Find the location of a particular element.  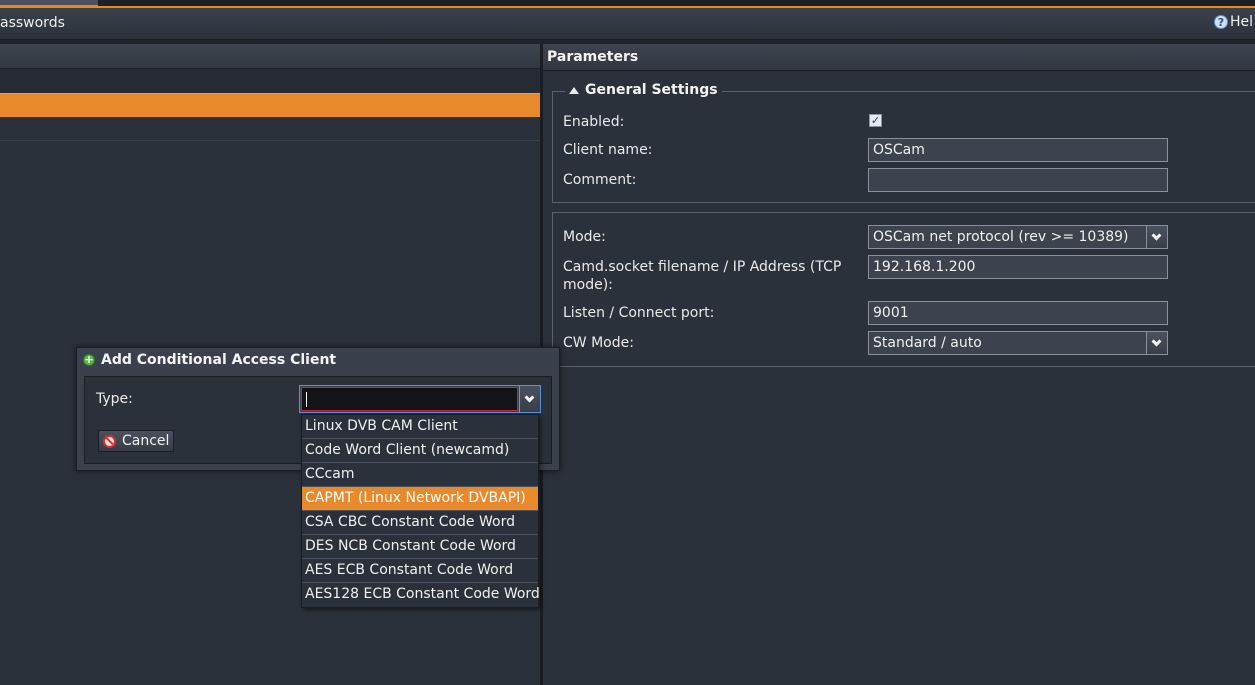

mode-value: OSCam net protocol (rev >= 10389) is located at coordinates (1001, 237).